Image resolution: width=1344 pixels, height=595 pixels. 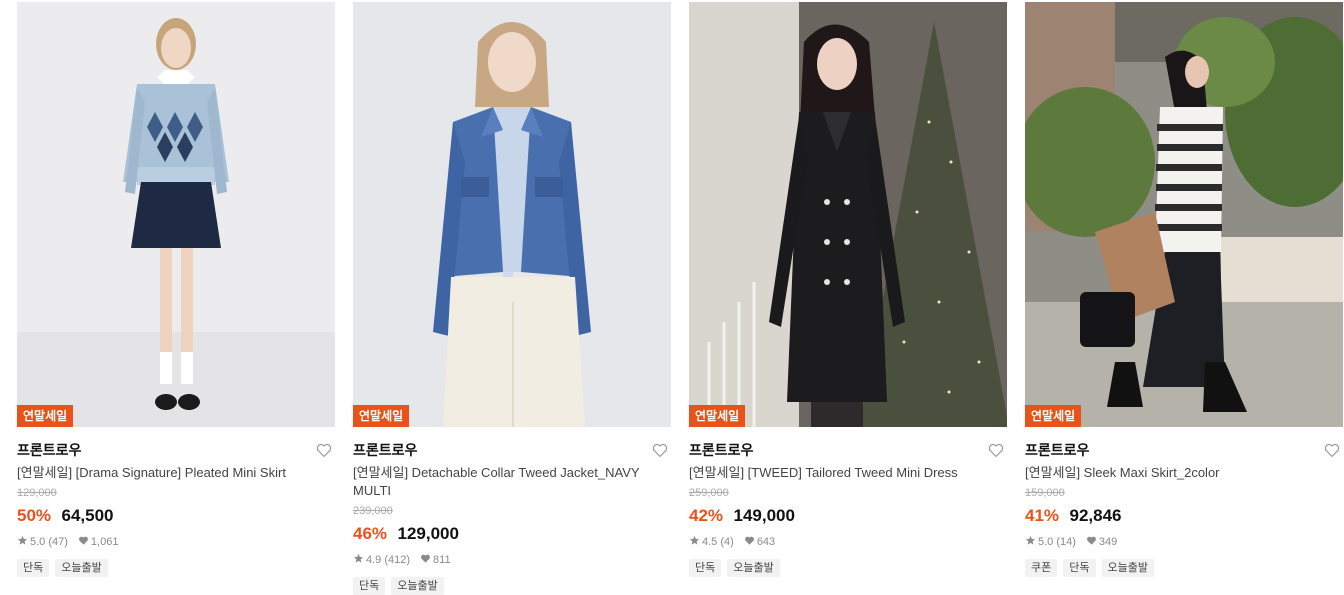 I want to click on discount-rate: 42%, so click(x=706, y=515).